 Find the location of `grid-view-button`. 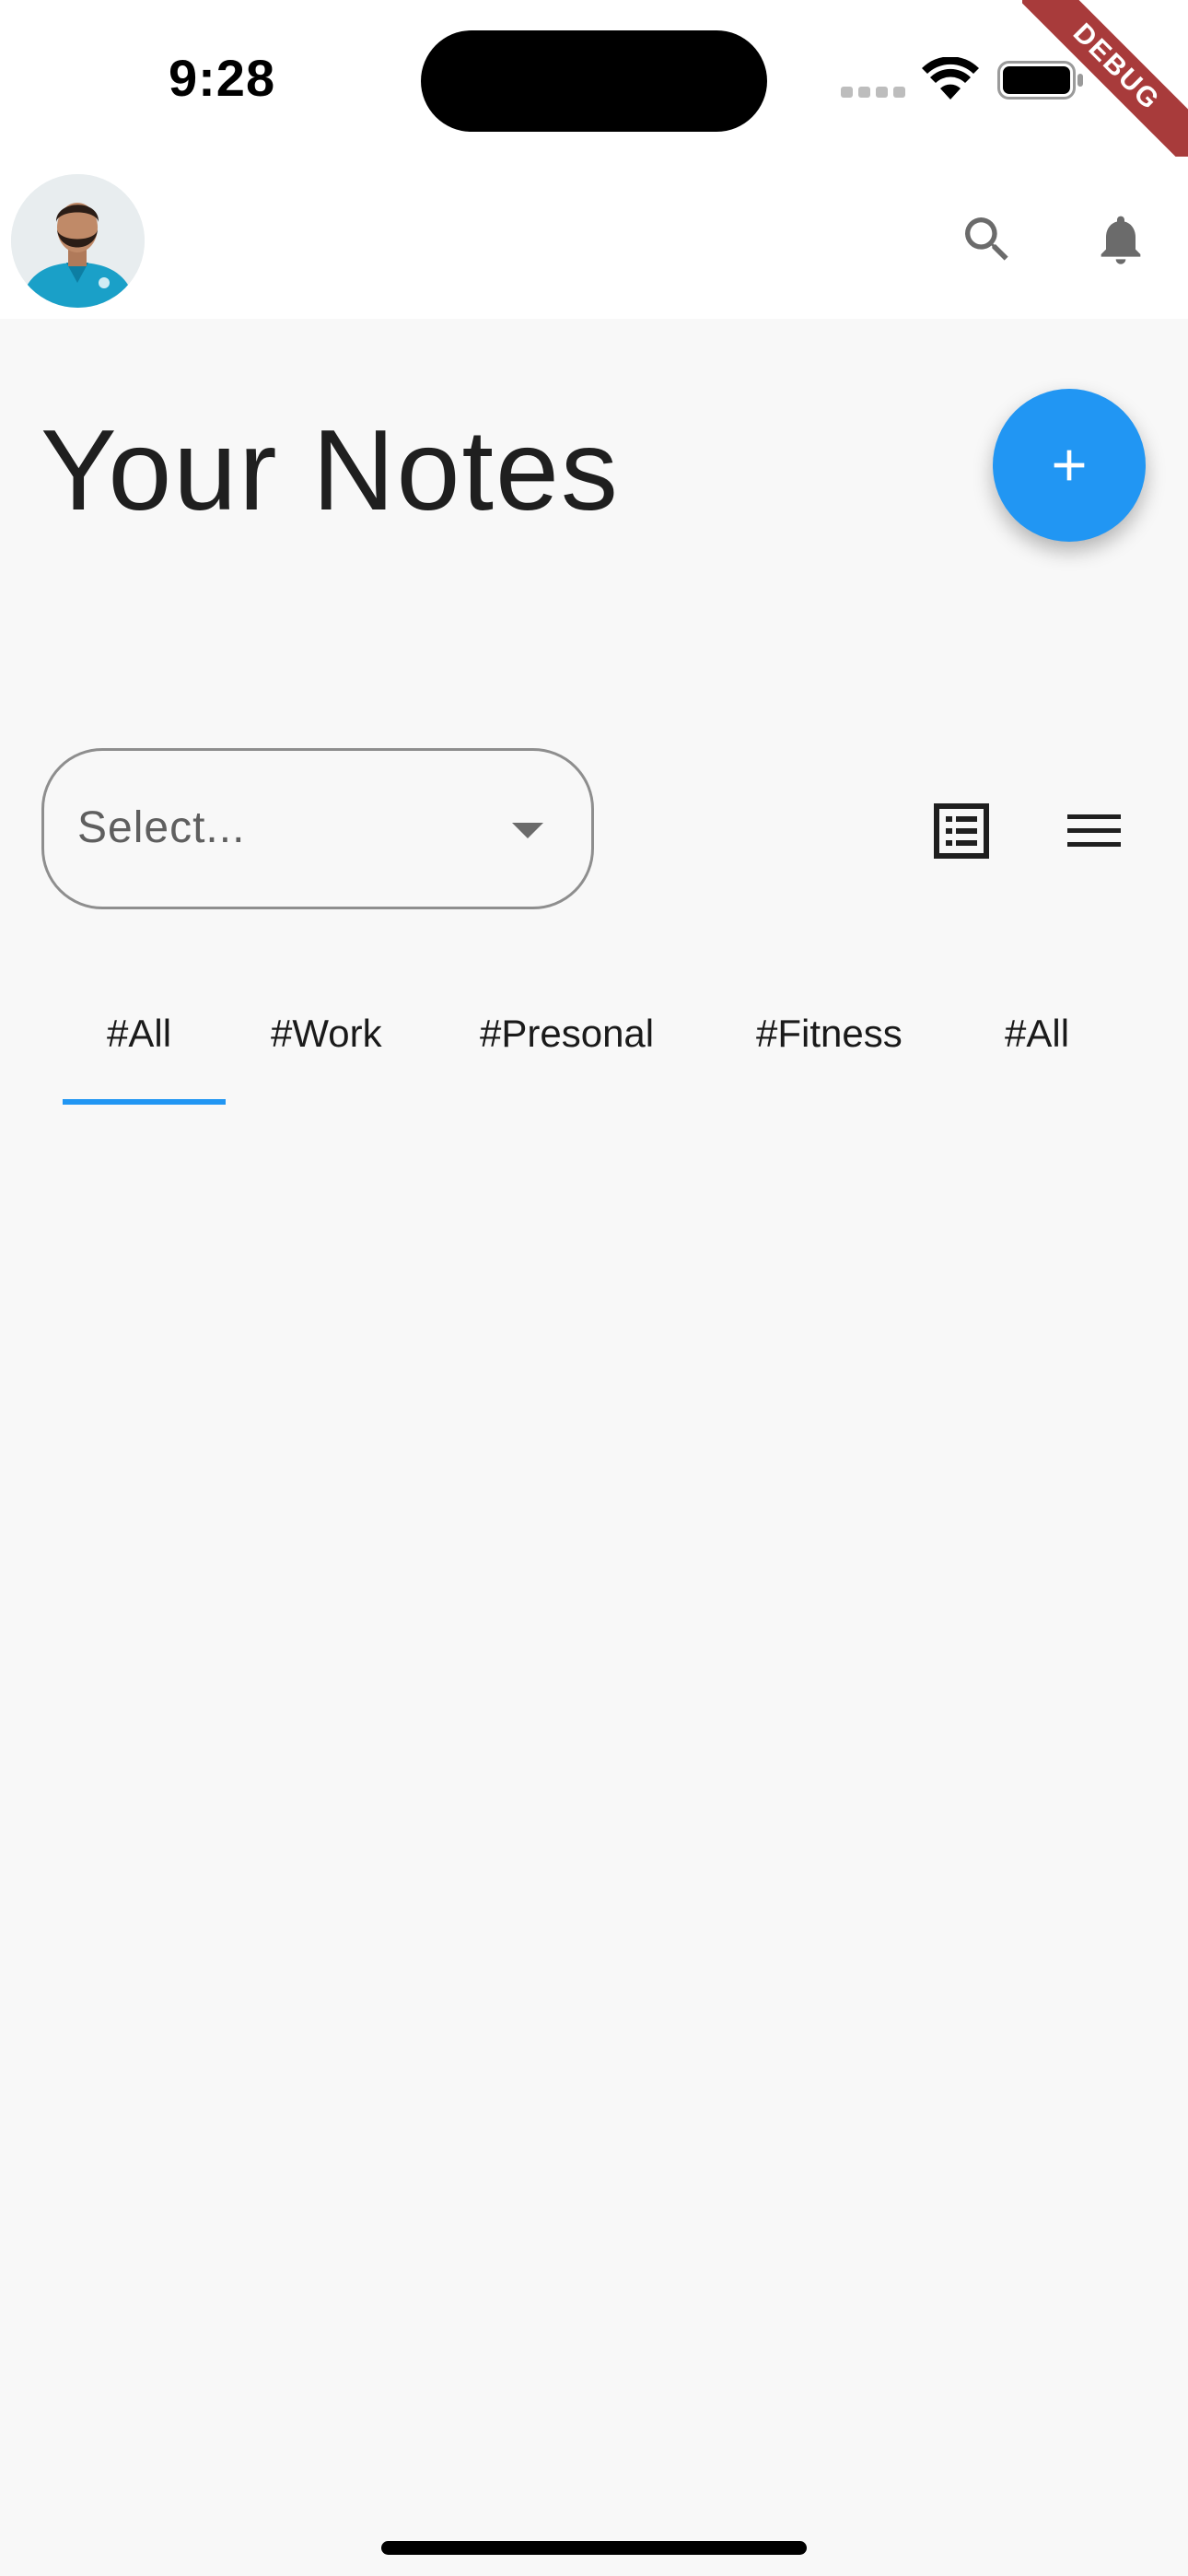

grid-view-button is located at coordinates (961, 831).